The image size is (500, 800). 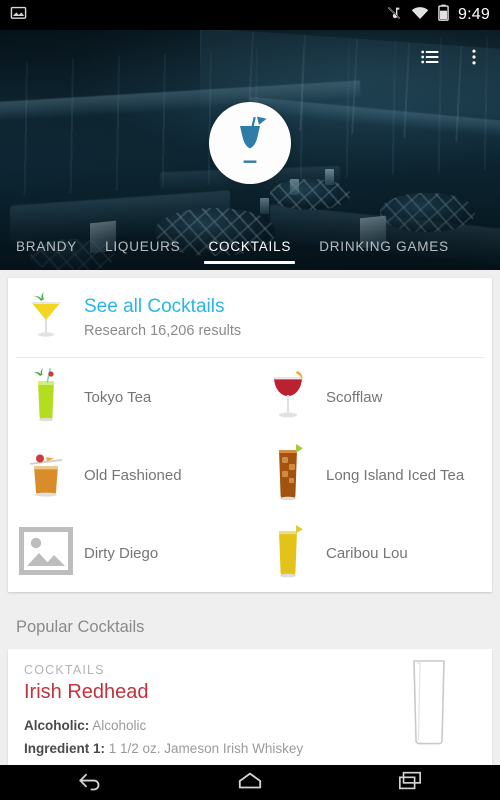 I want to click on caribou-lou-thumb, so click(x=288, y=553).